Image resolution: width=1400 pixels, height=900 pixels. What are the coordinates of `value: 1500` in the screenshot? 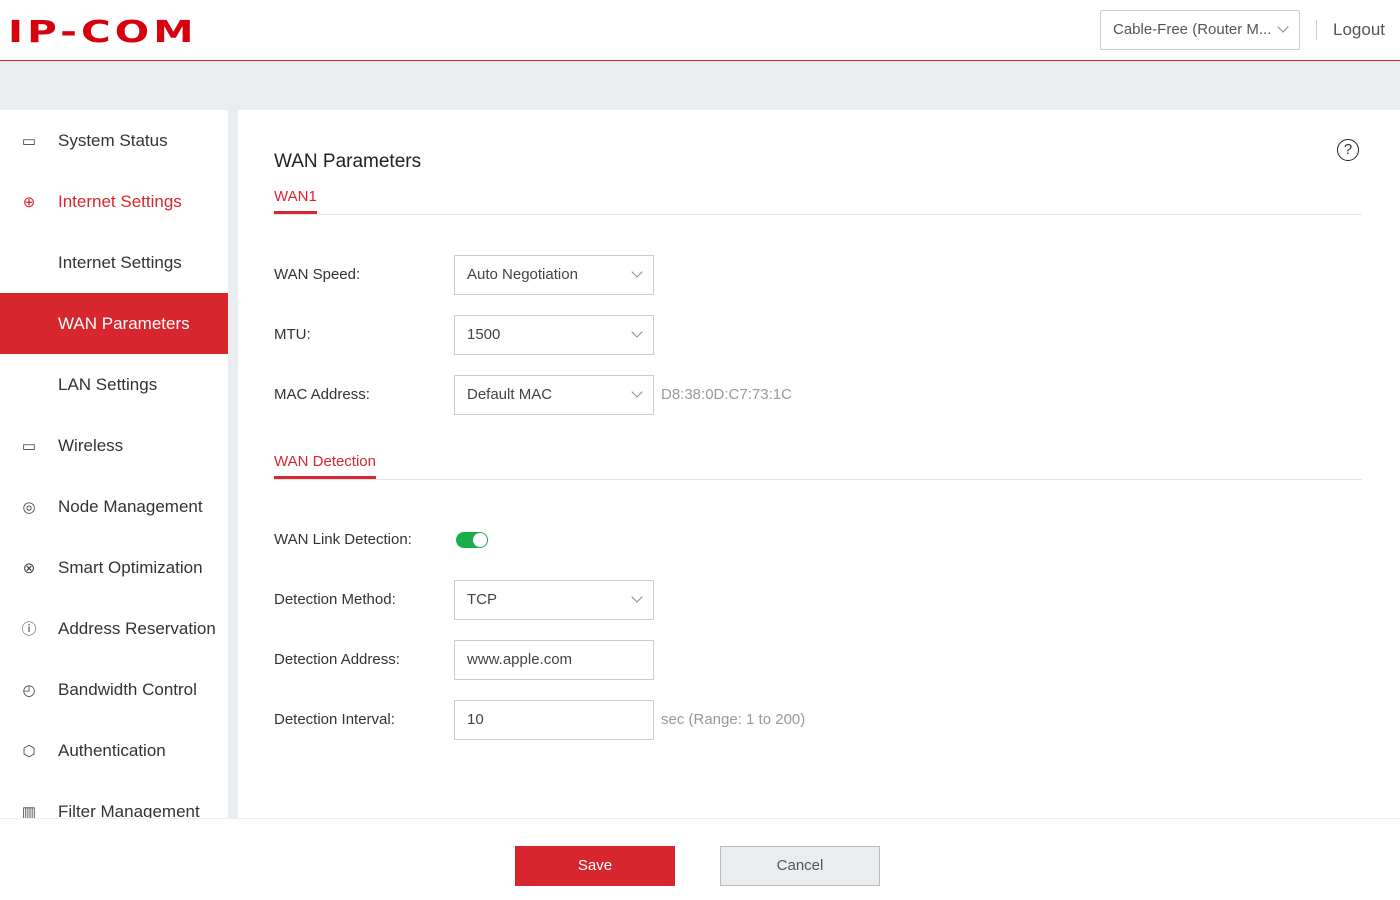 It's located at (484, 334).